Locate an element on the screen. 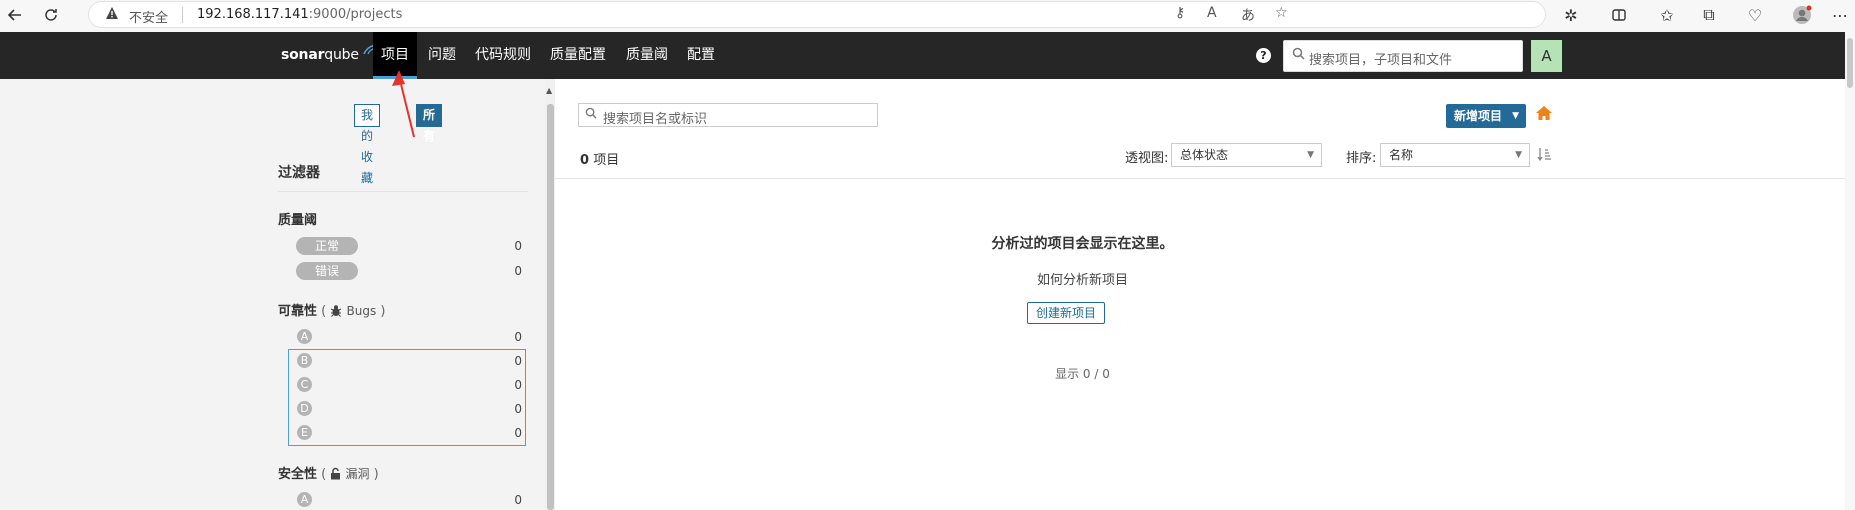  project-search-placeholder: 搜索项目名或标识 is located at coordinates (655, 119).